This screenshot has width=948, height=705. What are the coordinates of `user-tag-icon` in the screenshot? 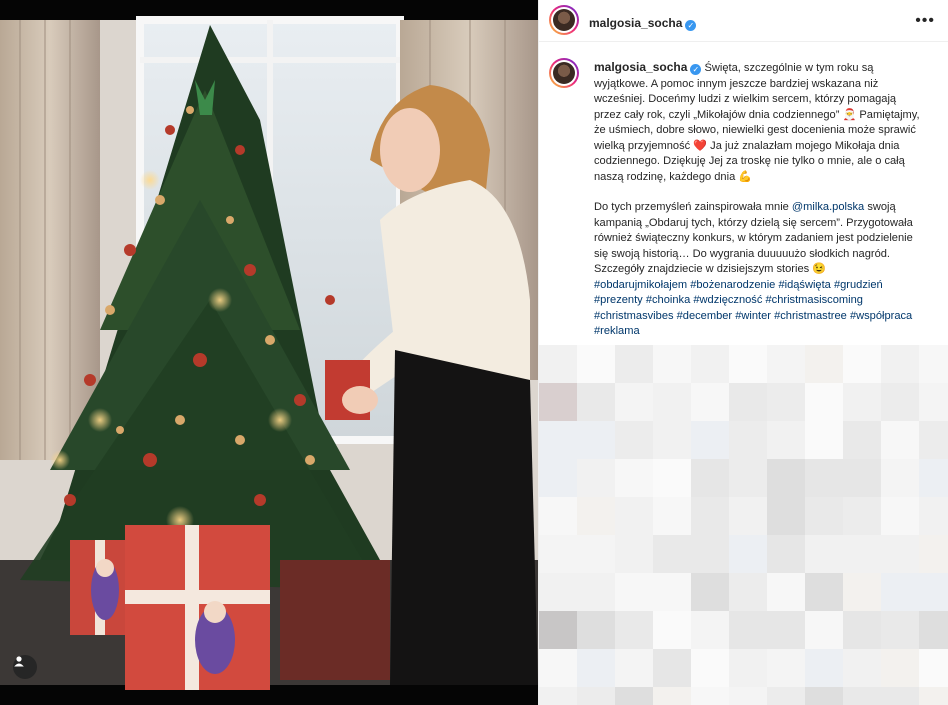 It's located at (25, 667).